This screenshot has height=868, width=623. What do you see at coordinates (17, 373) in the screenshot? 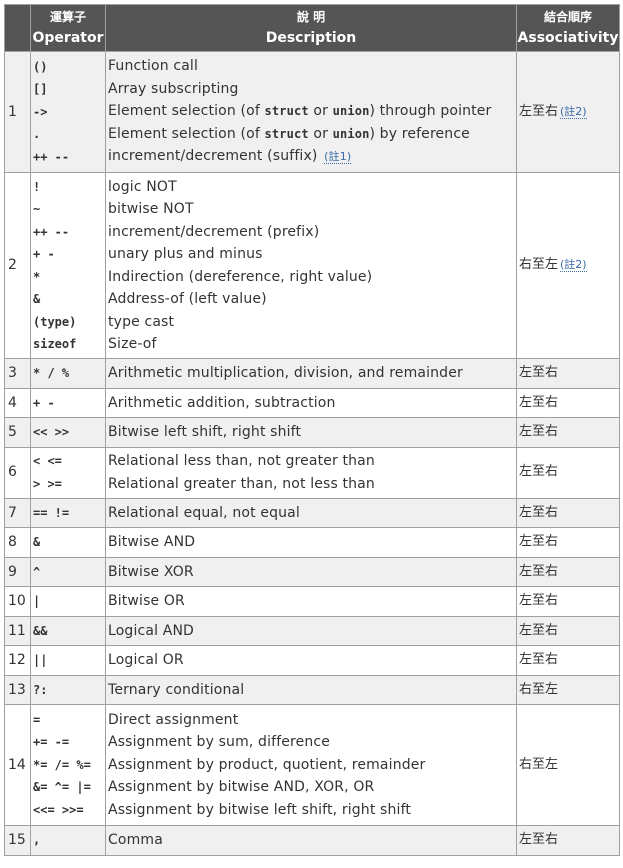
I see `precedence-number: 3` at bounding box center [17, 373].